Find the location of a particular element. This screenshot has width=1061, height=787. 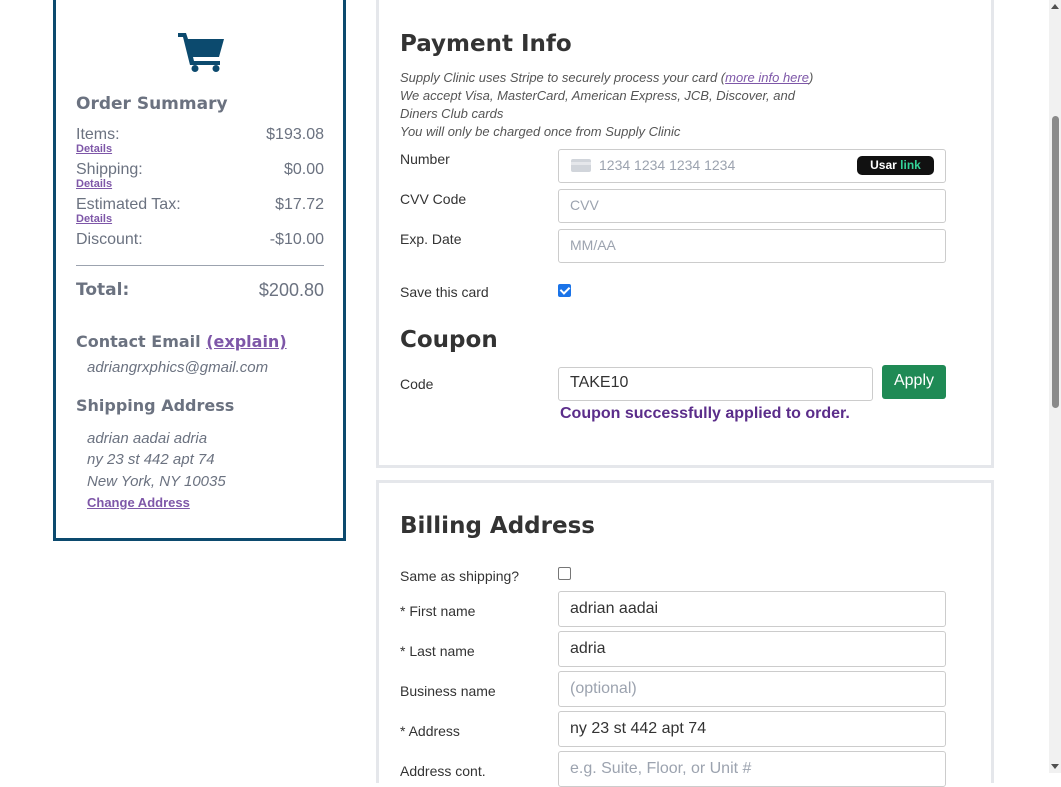

address-cont-input: e.g. Suite, Floor, or Unit # is located at coordinates (752, 769).